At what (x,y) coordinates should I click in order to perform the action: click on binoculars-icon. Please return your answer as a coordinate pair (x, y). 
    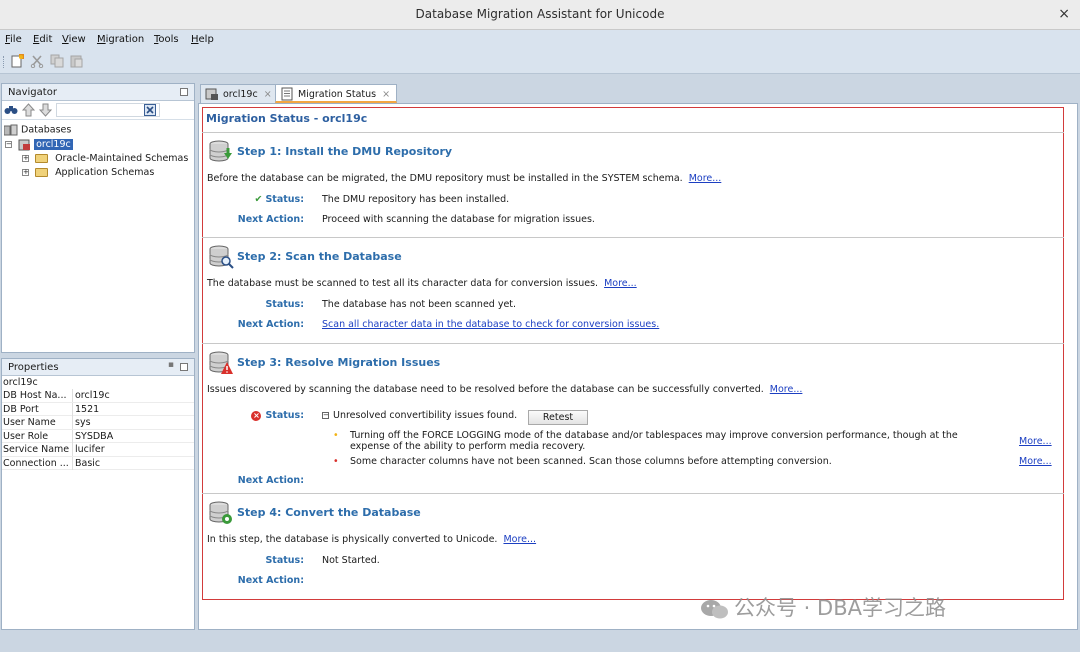
    Looking at the image, I should click on (11, 110).